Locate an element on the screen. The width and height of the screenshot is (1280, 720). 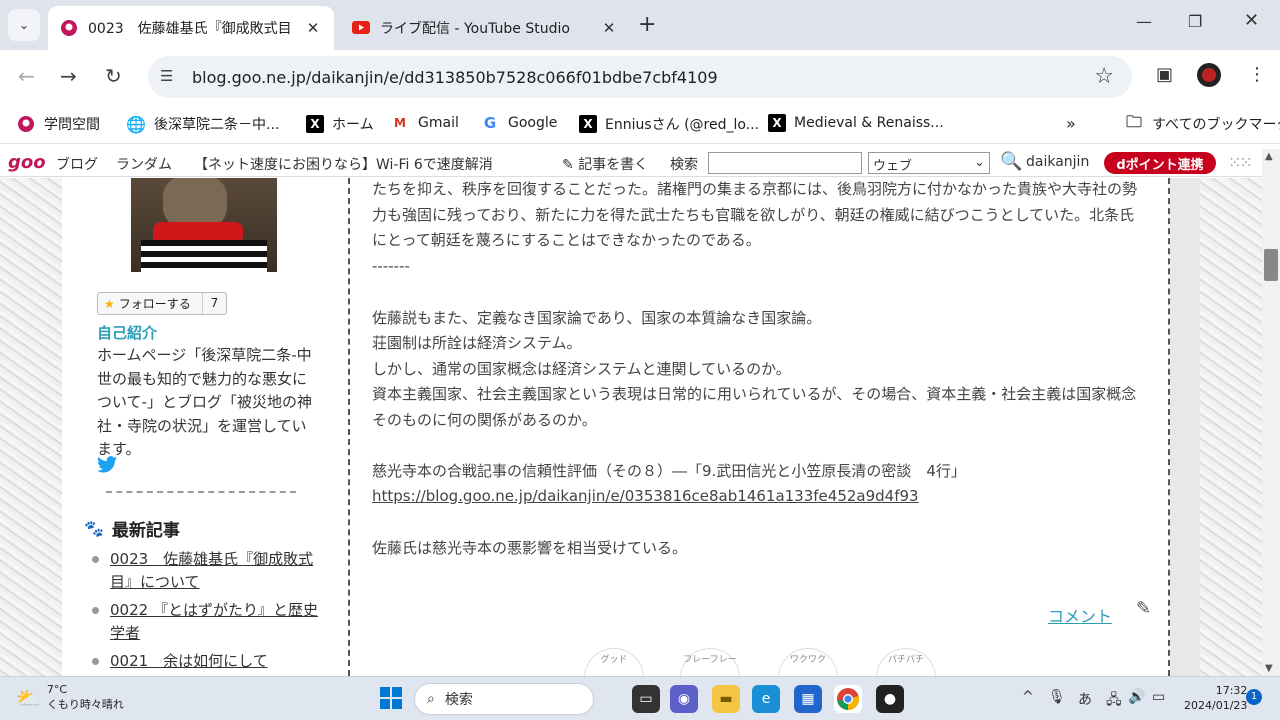
comment-link: コメント is located at coordinates (1080, 615).